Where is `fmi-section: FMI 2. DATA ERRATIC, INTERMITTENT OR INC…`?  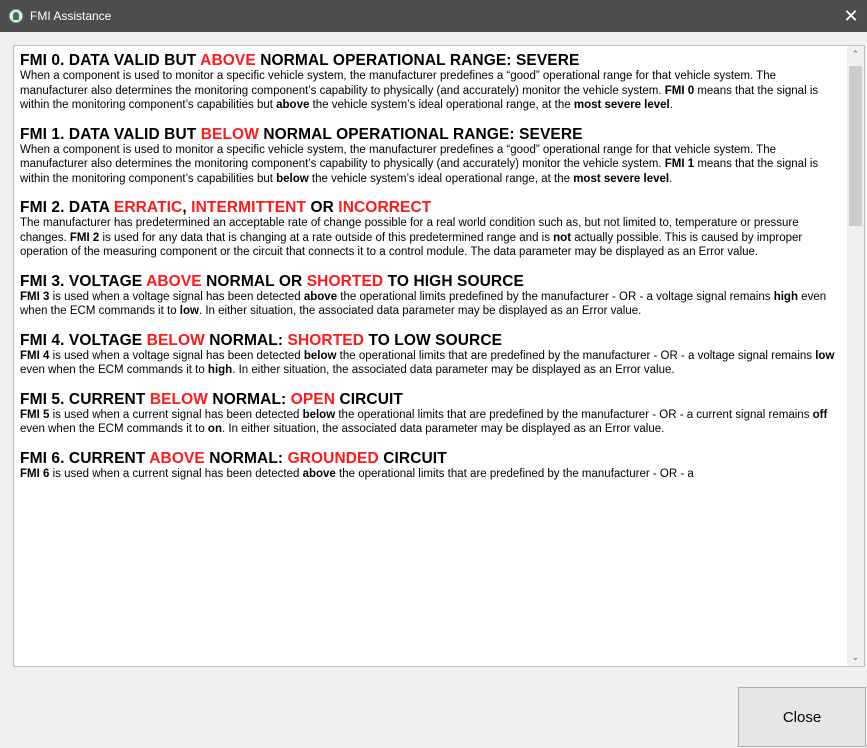 fmi-section: FMI 2. DATA ERRATIC, INTERMITTENT OR INC… is located at coordinates (433, 229).